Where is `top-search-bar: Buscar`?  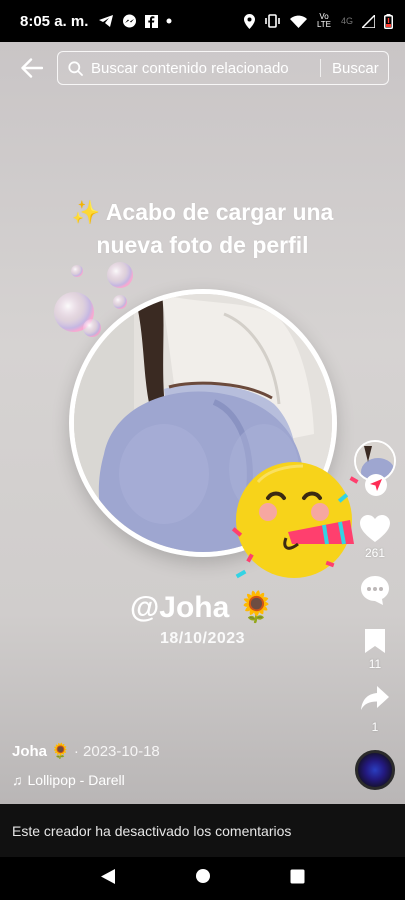
top-search-bar: Buscar is located at coordinates (202, 68).